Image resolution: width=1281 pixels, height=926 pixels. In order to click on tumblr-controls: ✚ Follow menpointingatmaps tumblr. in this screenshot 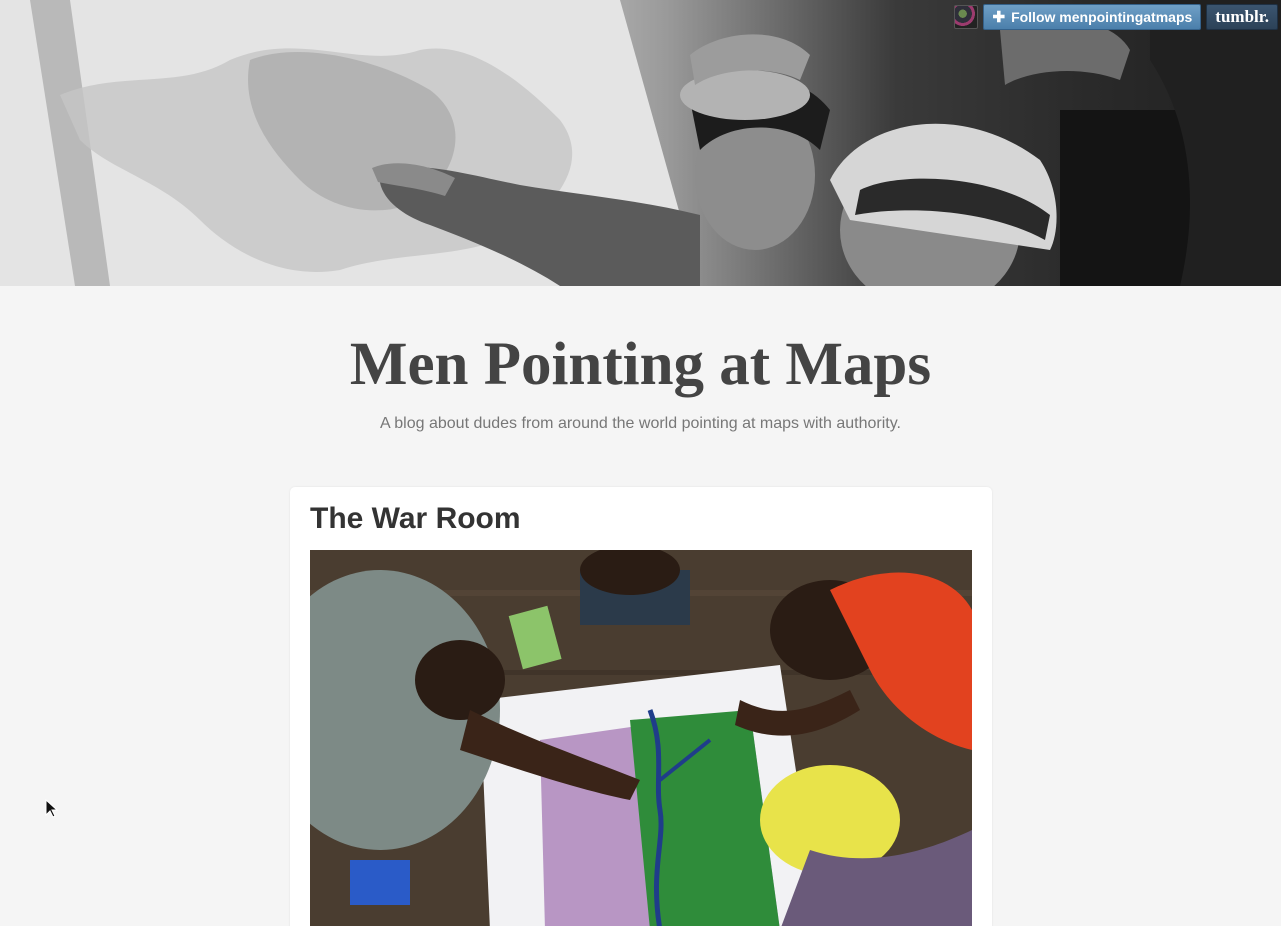, I will do `click(1116, 17)`.